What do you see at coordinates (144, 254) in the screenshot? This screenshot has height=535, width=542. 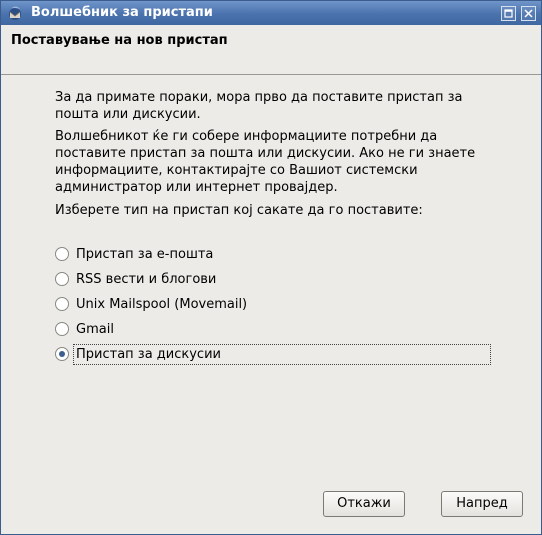 I see `radio-label: Пристап за е-пошта` at bounding box center [144, 254].